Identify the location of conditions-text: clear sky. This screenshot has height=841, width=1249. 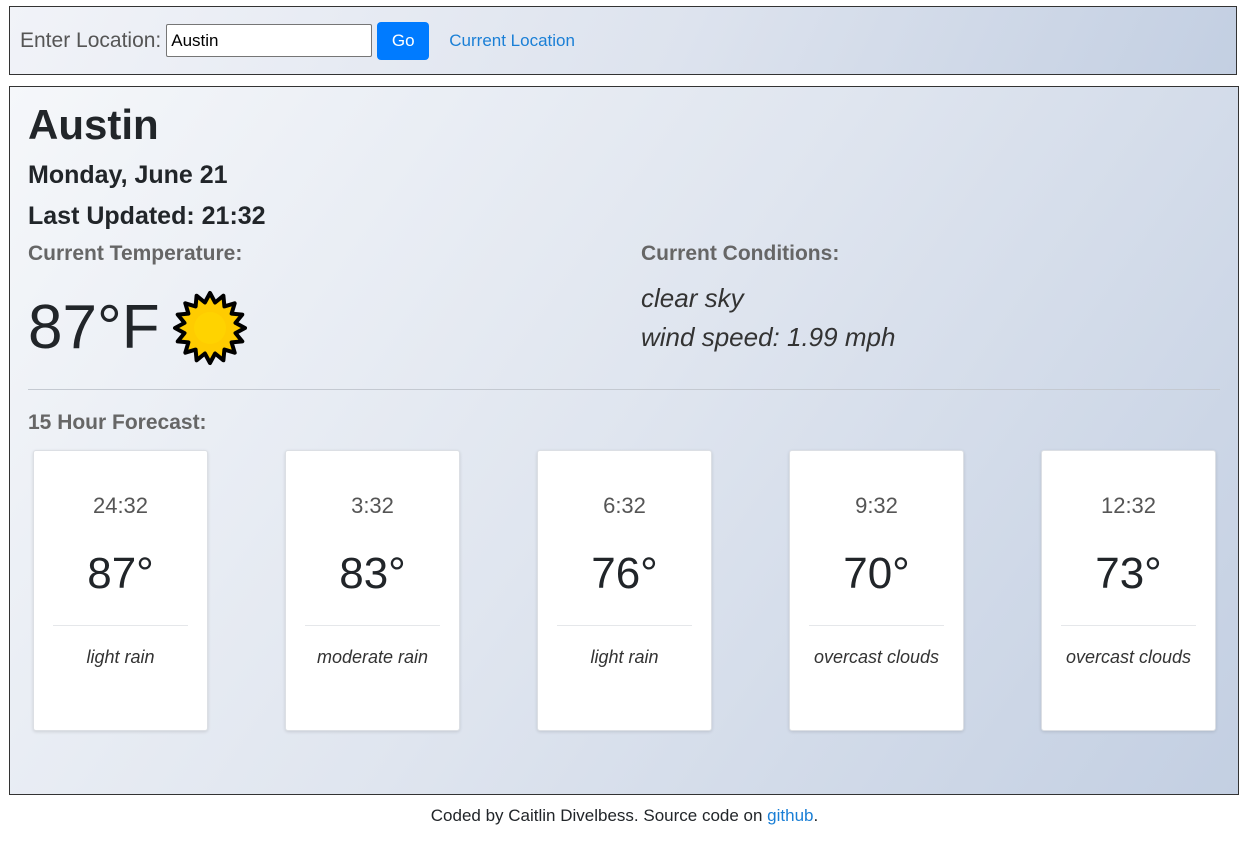
(692, 298).